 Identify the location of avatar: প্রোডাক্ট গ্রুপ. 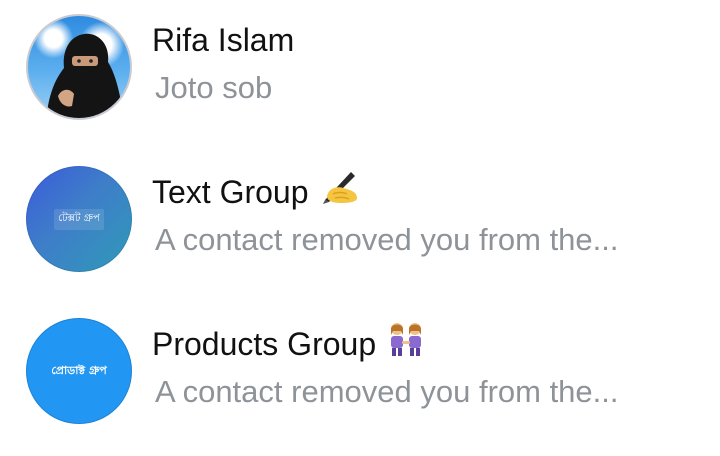
(79, 371).